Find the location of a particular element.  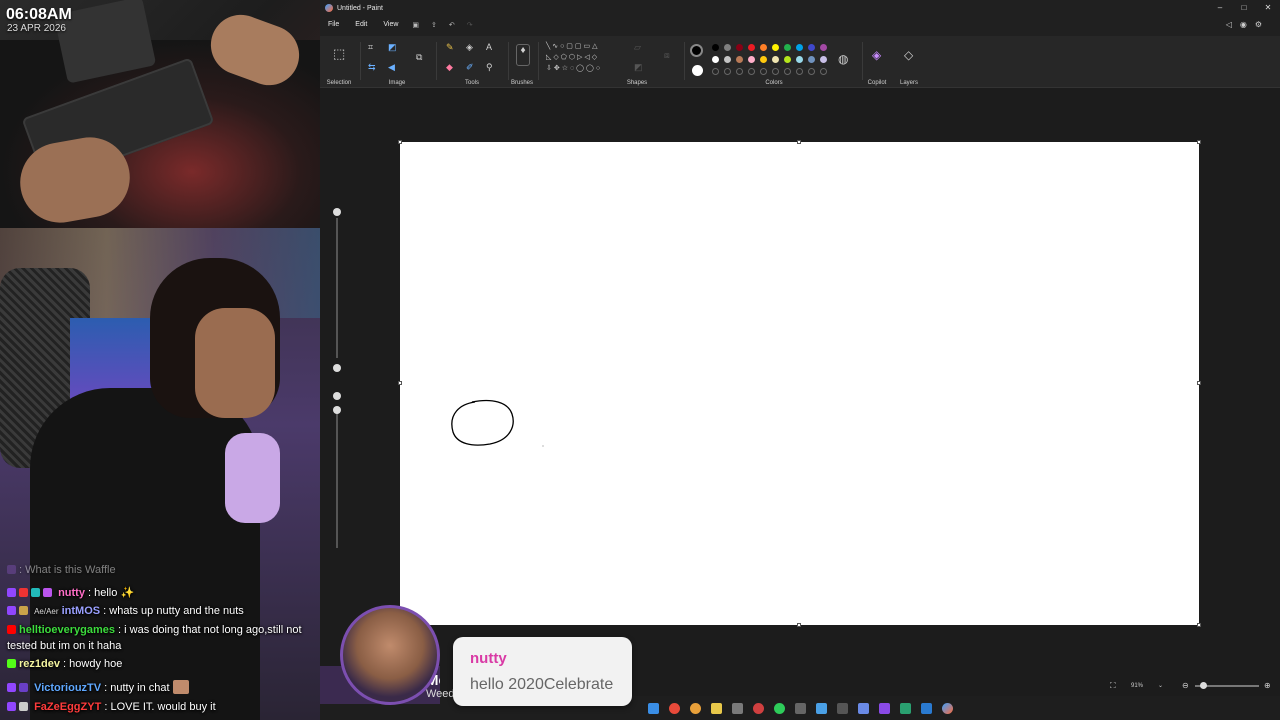

eraser-icon: ◆ is located at coordinates (449, 67).